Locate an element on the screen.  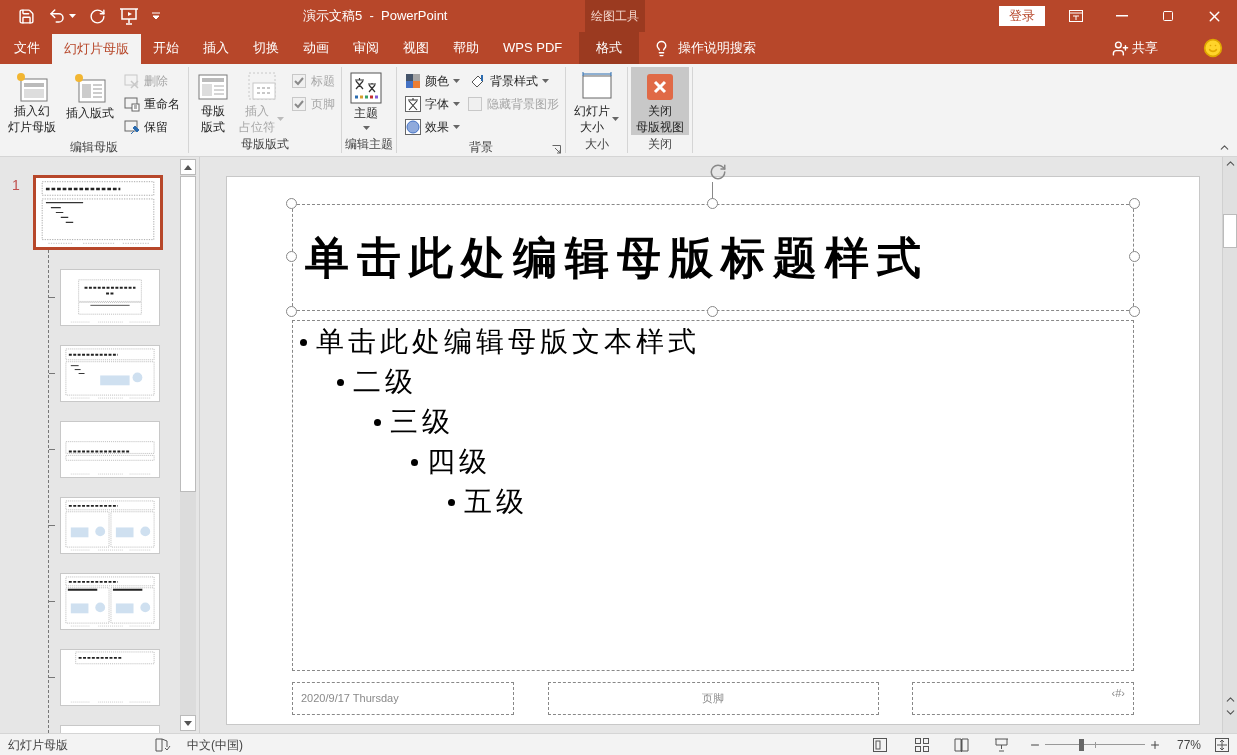
footer-text: 页脚 is located at coordinates (713, 699).